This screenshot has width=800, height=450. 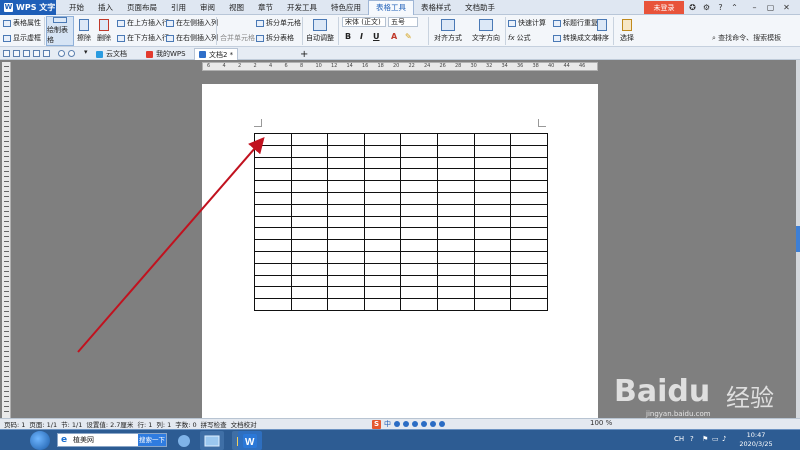 I want to click on svg-text: W, so click(x=250, y=442).